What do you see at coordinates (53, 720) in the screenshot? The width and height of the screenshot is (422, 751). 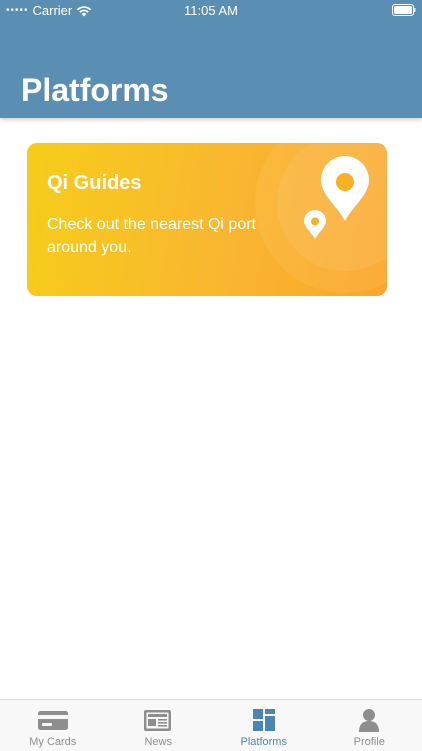 I see `card-icon` at bounding box center [53, 720].